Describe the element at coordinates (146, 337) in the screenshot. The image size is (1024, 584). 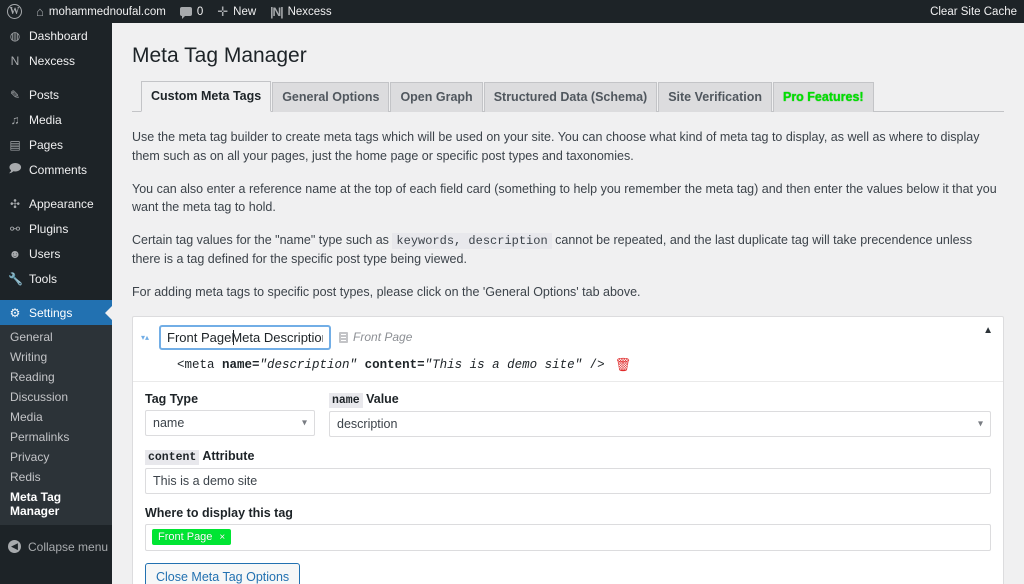
I see `sort-handle-icon: ▾▴` at that location.